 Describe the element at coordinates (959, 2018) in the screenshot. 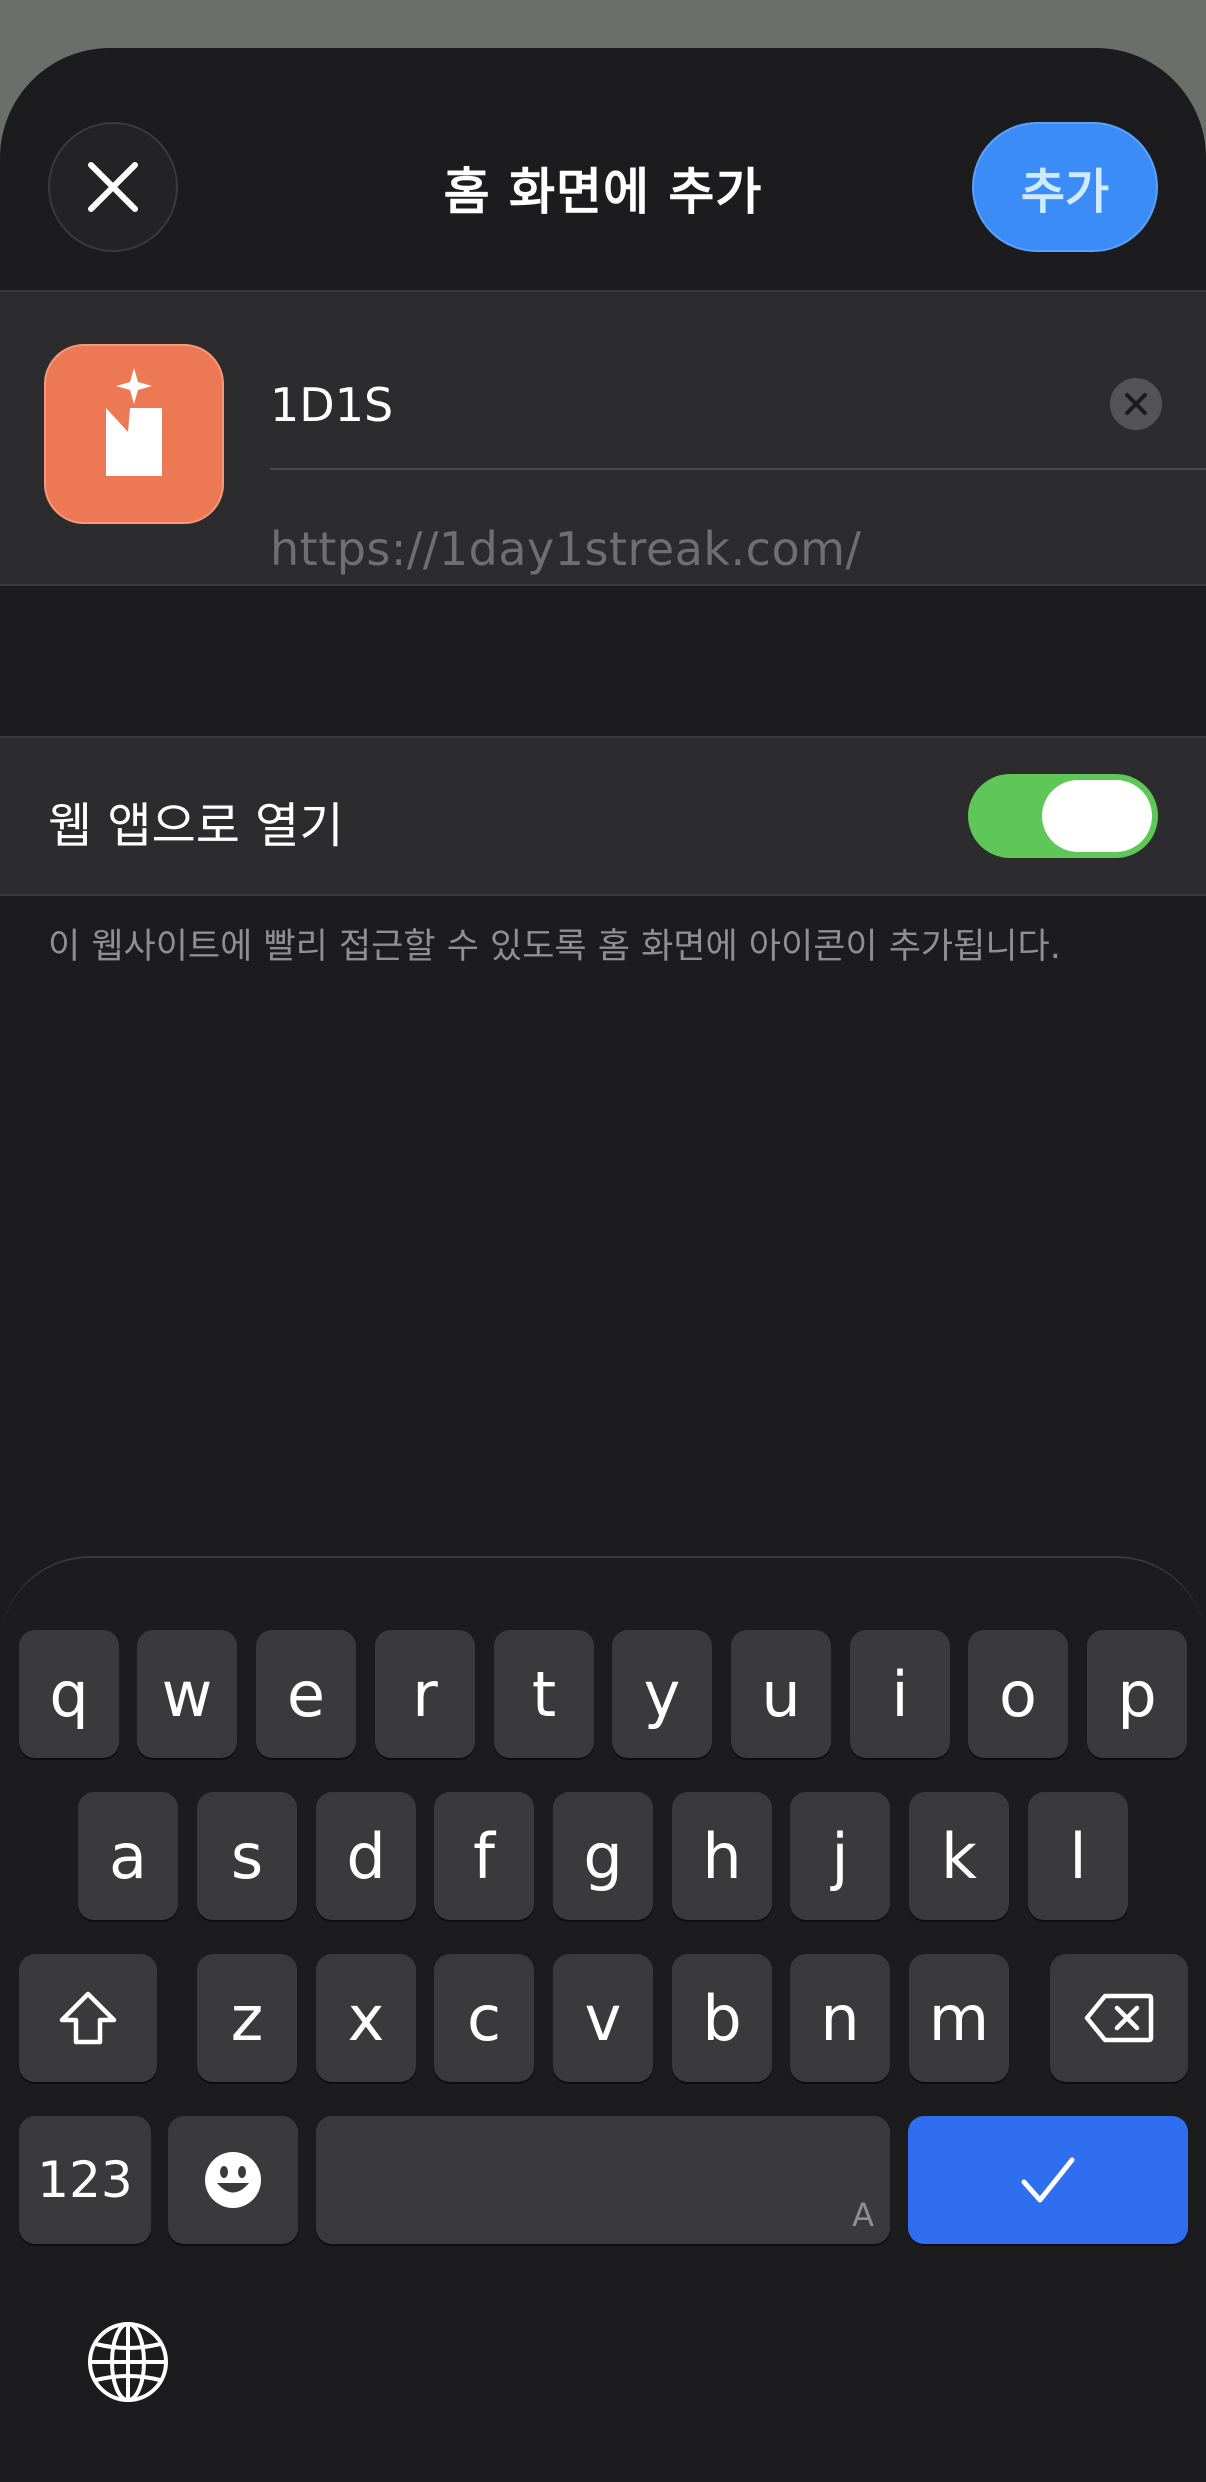

I see `key-m: m` at that location.